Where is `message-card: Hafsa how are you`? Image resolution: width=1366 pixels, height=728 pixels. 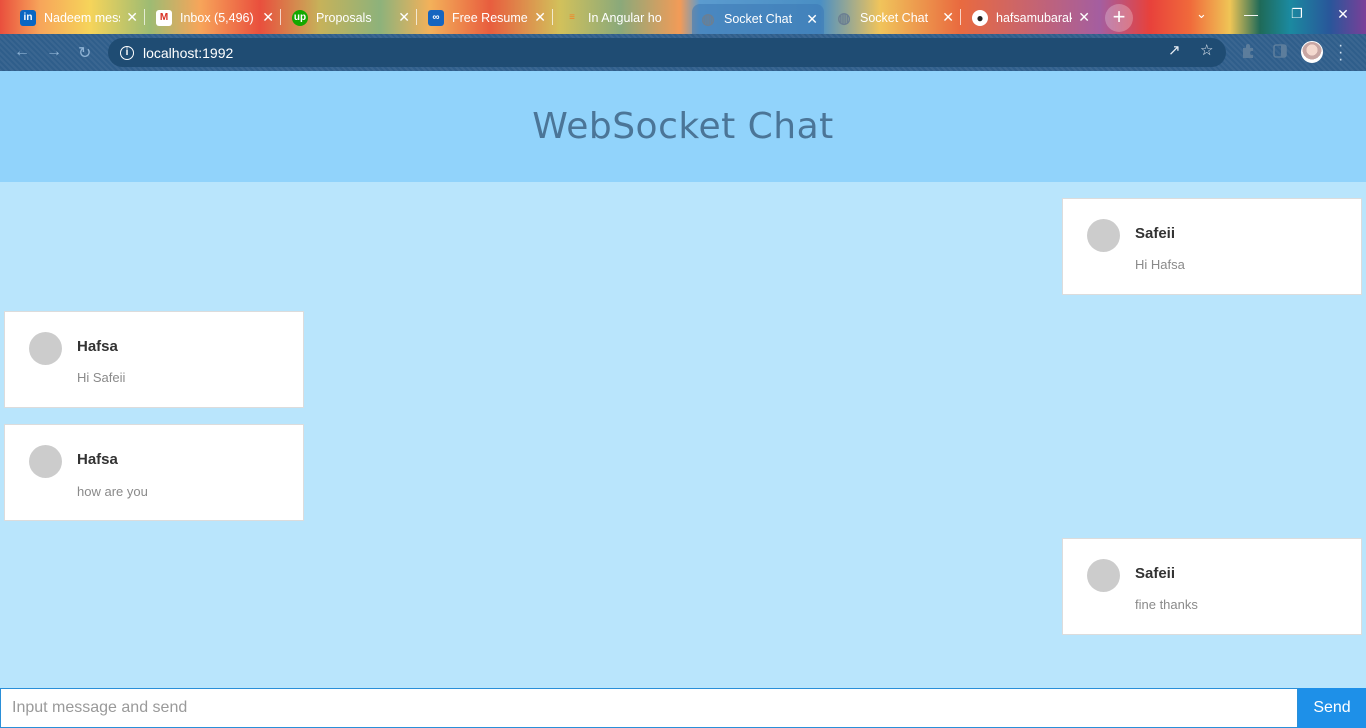 message-card: Hafsa how are you is located at coordinates (154, 472).